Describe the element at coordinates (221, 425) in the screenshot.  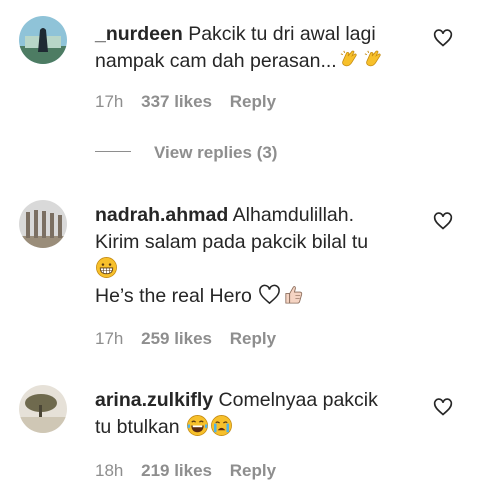
I see `crying-face-icon` at that location.